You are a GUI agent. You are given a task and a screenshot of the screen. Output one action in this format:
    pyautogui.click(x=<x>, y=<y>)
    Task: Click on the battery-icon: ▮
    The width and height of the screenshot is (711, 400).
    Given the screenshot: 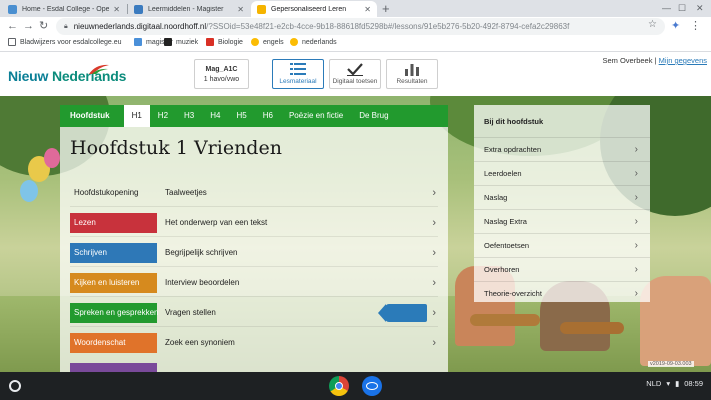 What is the action you would take?
    pyautogui.click(x=677, y=383)
    